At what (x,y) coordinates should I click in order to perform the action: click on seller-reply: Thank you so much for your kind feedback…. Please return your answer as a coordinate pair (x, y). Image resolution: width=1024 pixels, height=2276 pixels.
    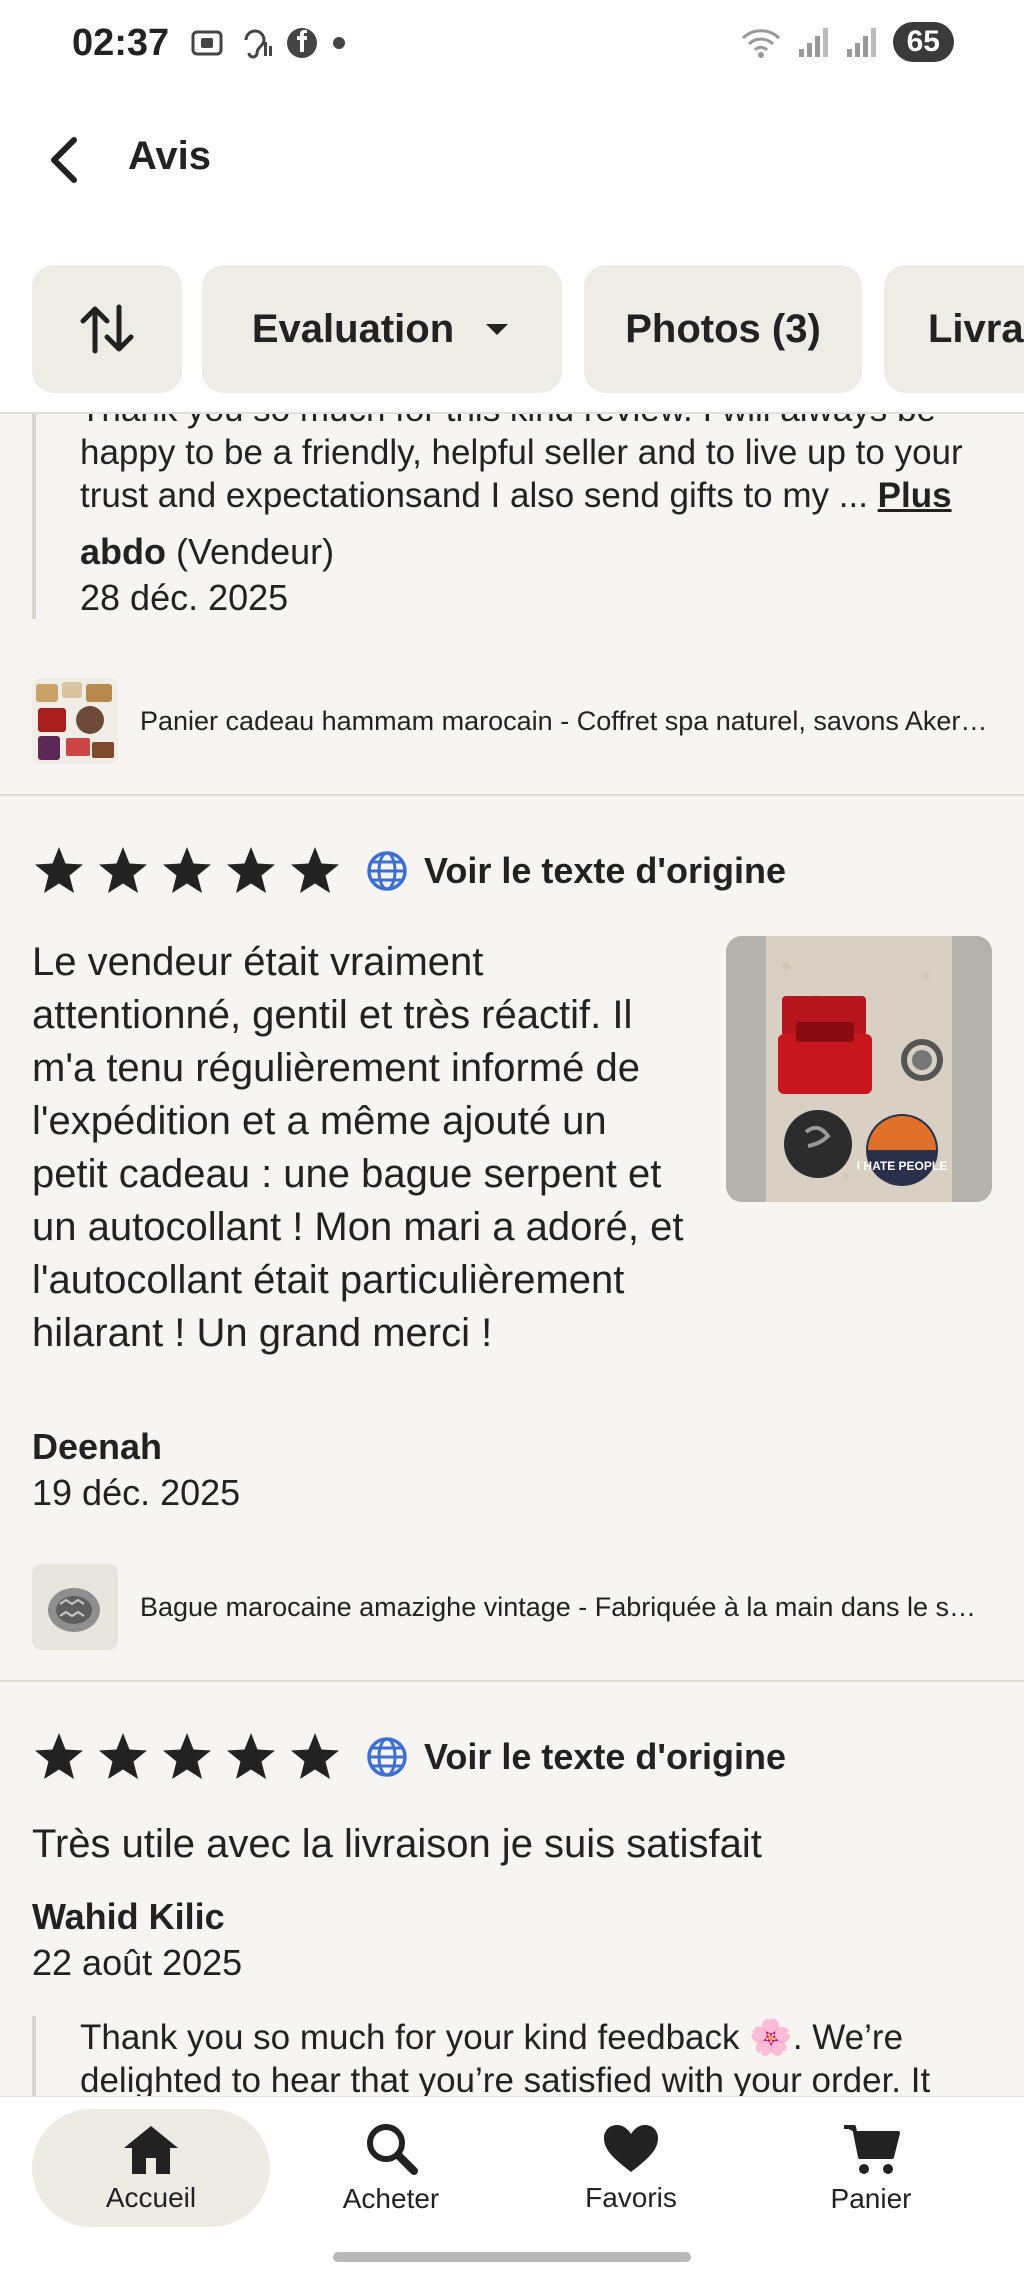
    Looking at the image, I should click on (516, 2056).